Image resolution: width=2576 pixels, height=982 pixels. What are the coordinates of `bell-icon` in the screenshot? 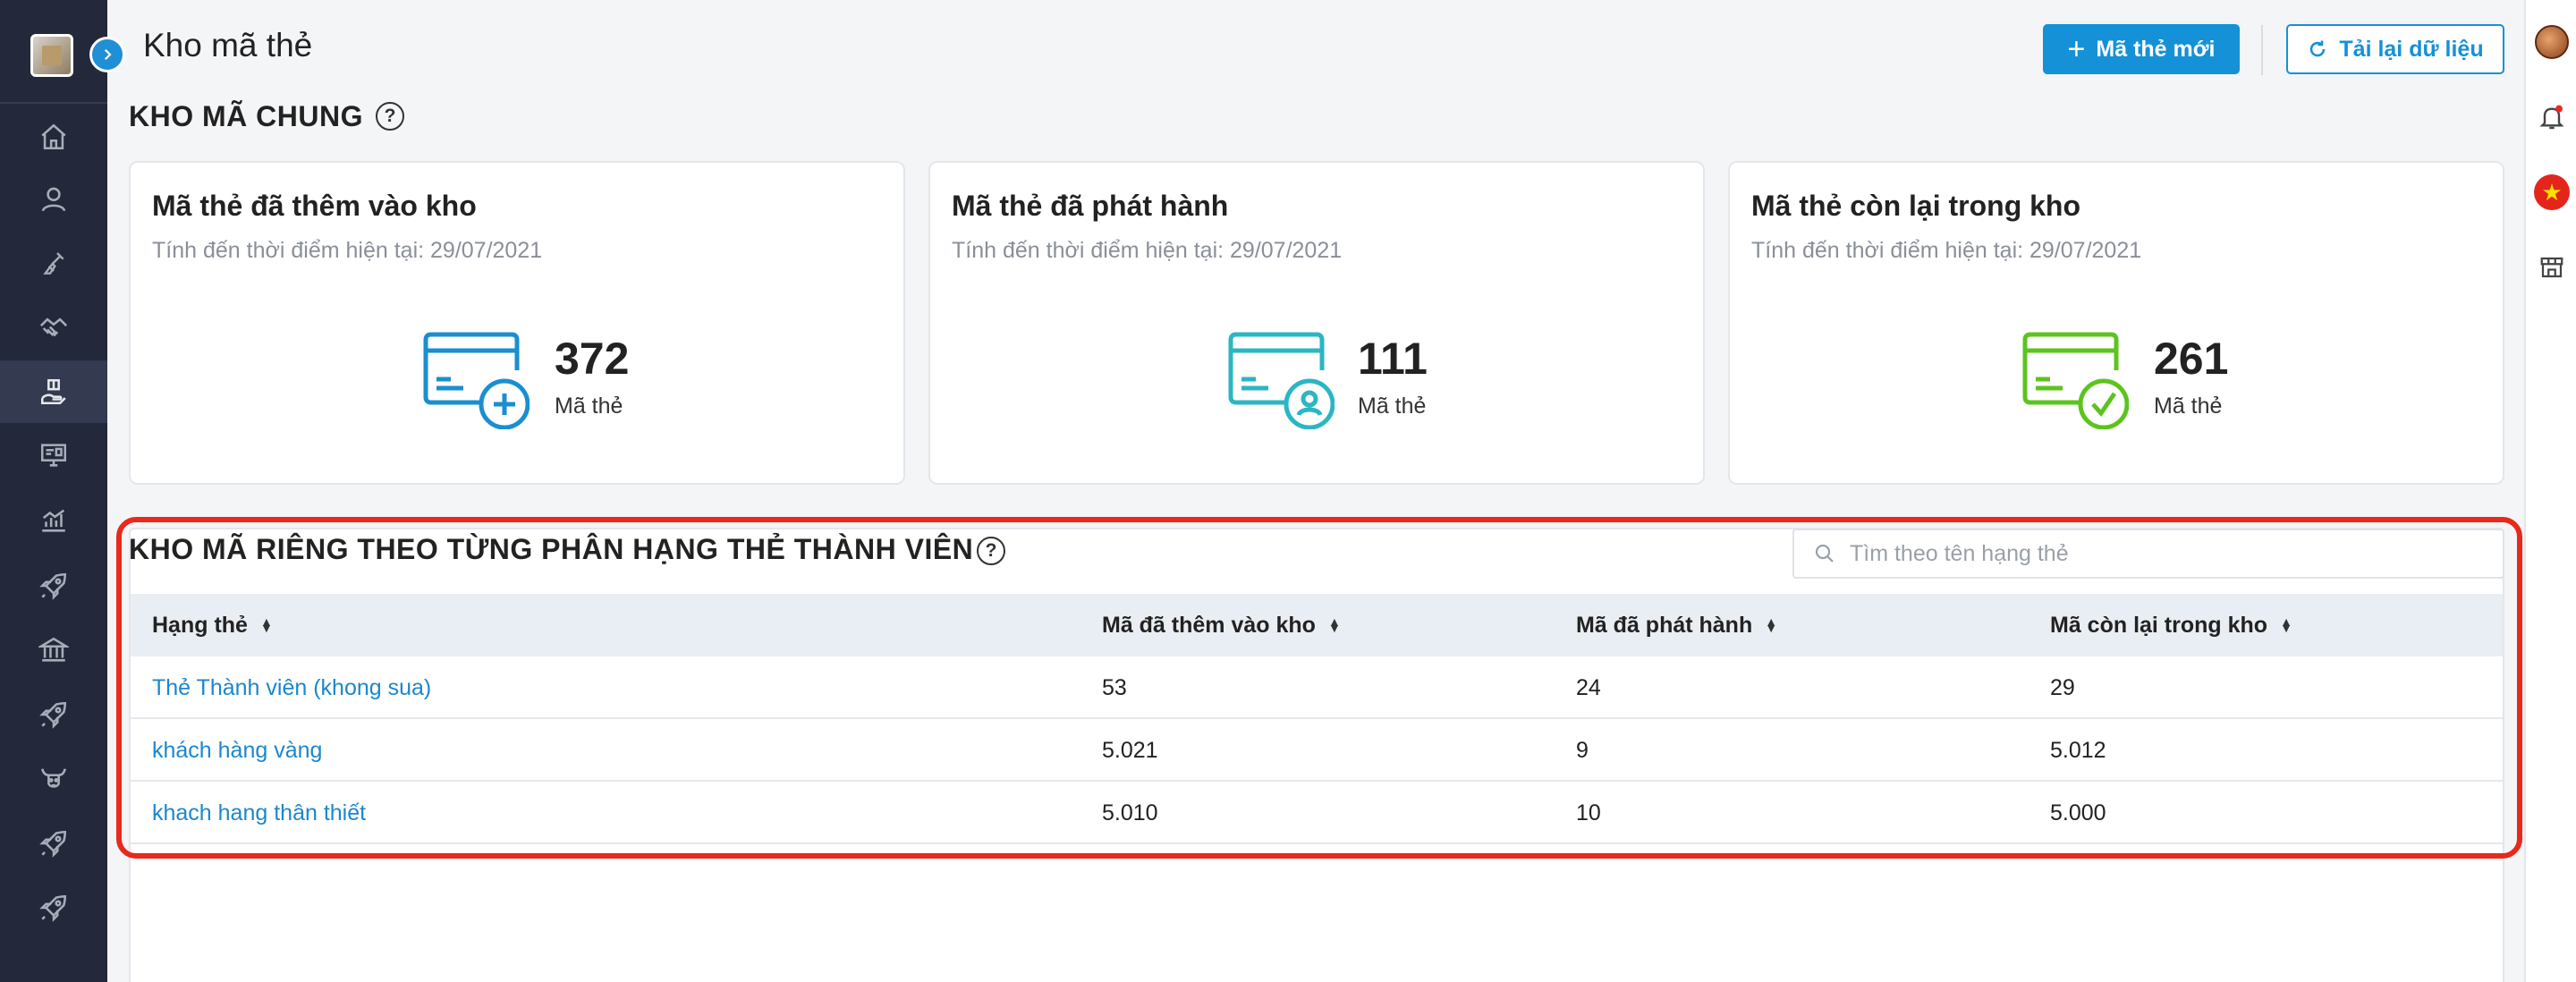 It's located at (2551, 118).